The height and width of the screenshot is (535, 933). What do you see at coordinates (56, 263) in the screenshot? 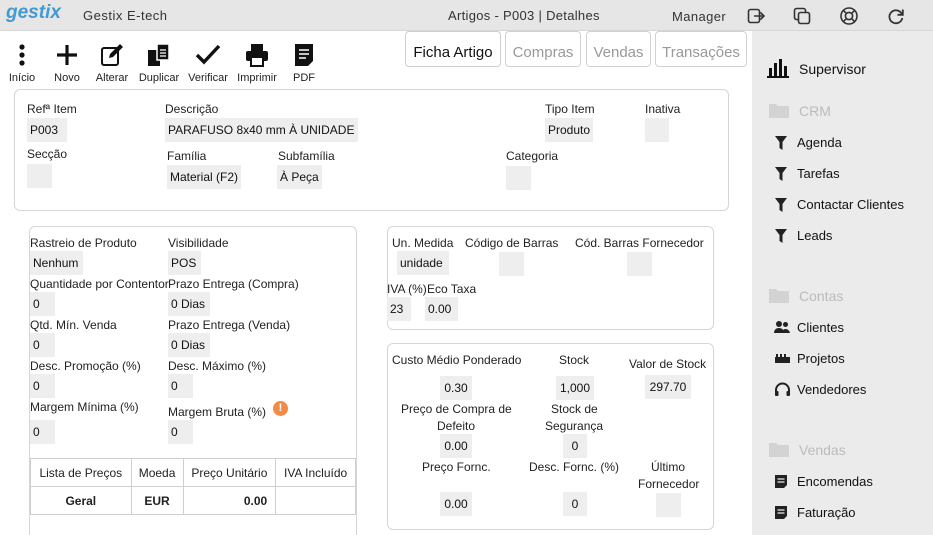
I see `rastreio-field: Nenhum` at bounding box center [56, 263].